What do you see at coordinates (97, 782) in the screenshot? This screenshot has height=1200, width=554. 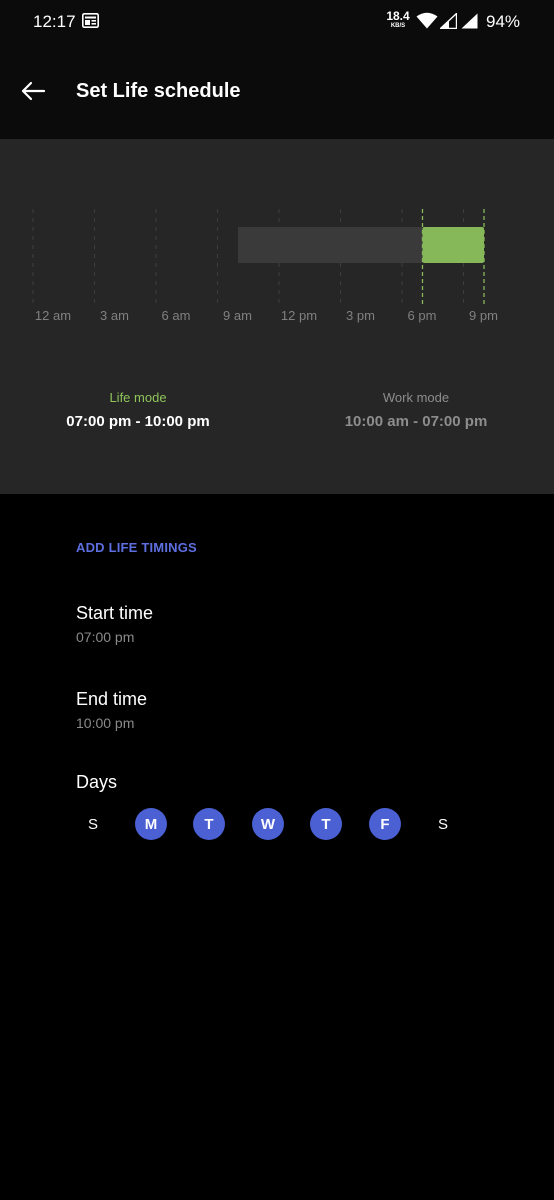 I see `days-title: Days` at bounding box center [97, 782].